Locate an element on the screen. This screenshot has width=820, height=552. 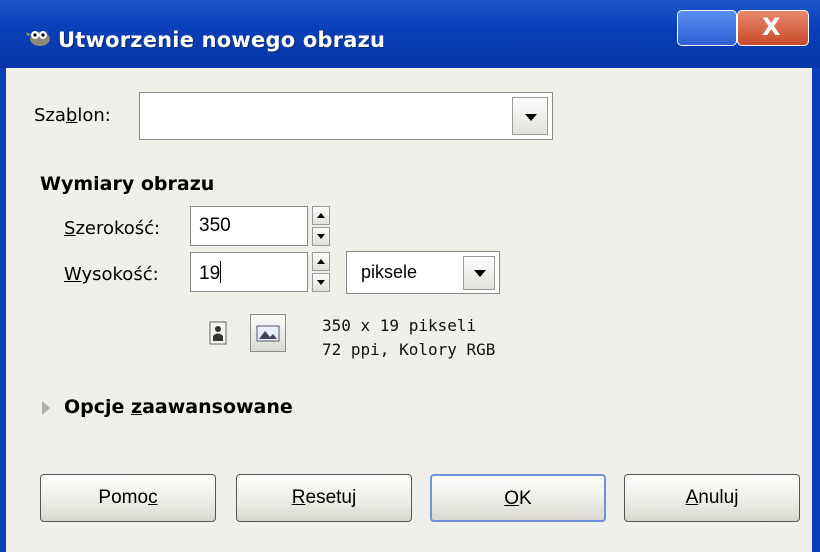
unit-dropdown-button is located at coordinates (479, 273).